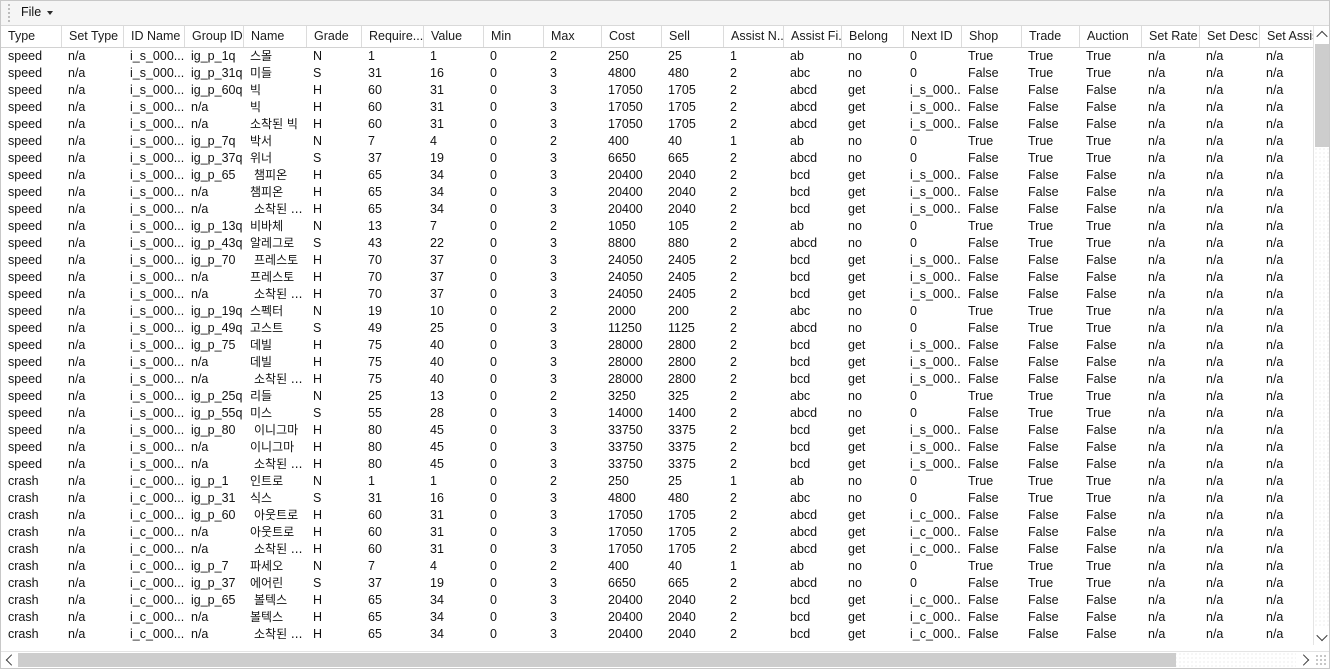 The width and height of the screenshot is (1330, 669). I want to click on cell-assist-fi: abc, so click(812, 311).